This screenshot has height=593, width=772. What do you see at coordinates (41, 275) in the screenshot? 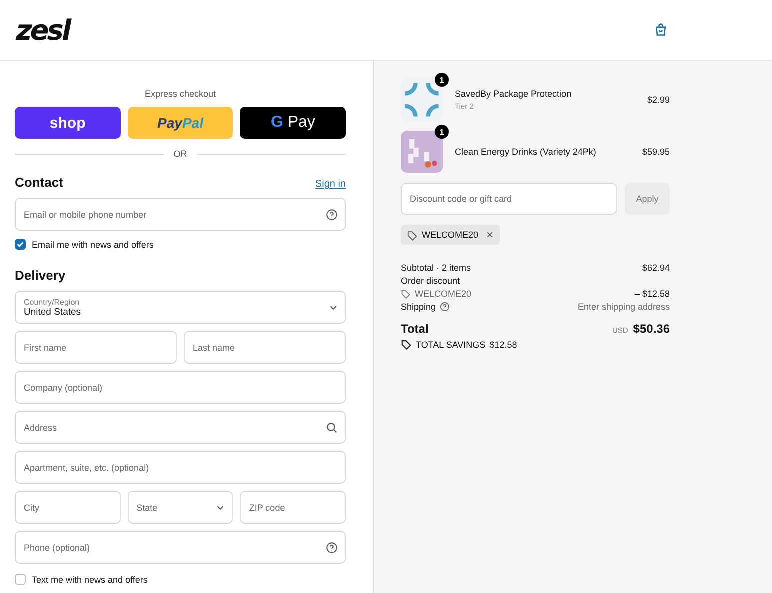
I see `delivery-heading: Delivery` at bounding box center [41, 275].